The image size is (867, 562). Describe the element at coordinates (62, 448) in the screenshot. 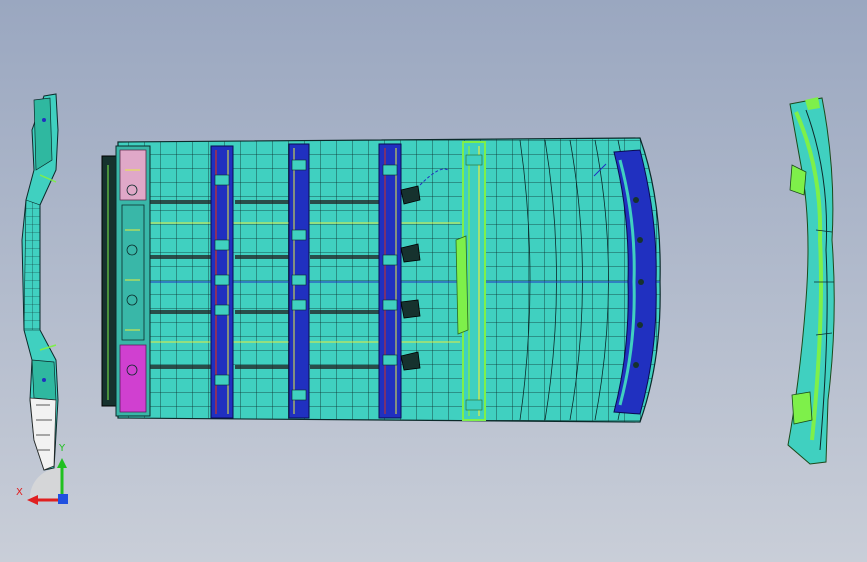

I see `triad-y-label: Y` at that location.